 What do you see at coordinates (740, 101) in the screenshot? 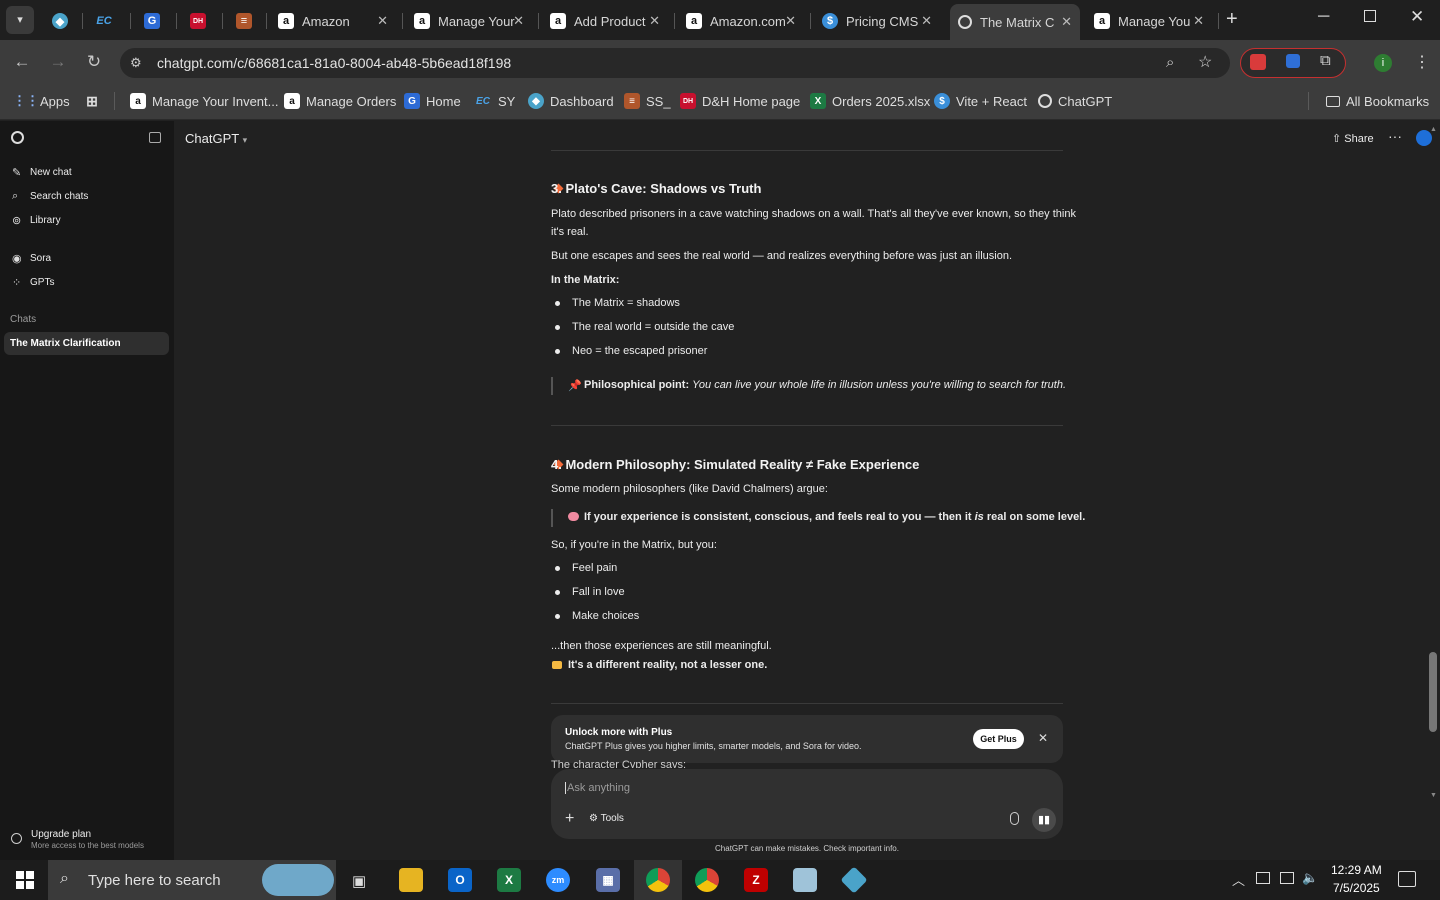
I see `bookmark-dh-home: DH D&H Home page` at bounding box center [740, 101].